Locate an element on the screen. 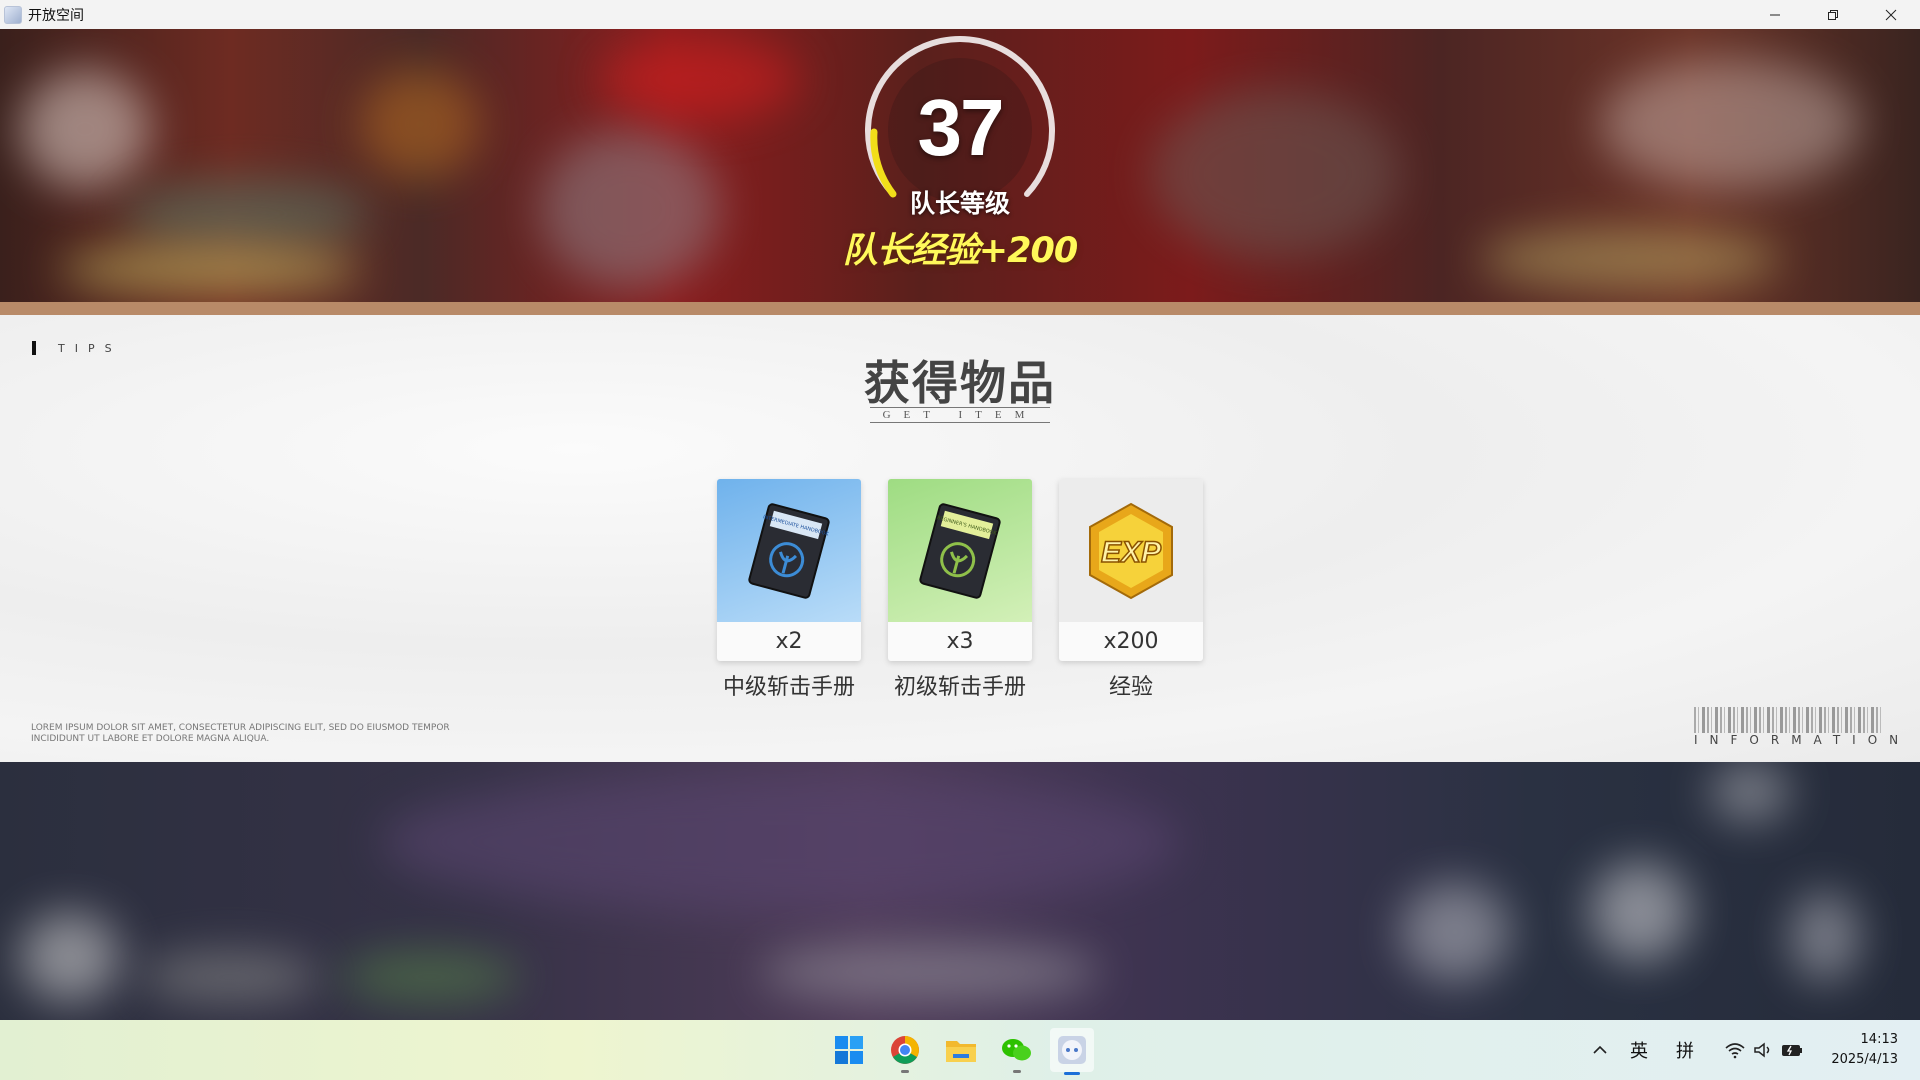  reward-card: BEGINNER'S HANDBOOK x3 is located at coordinates (960, 570).